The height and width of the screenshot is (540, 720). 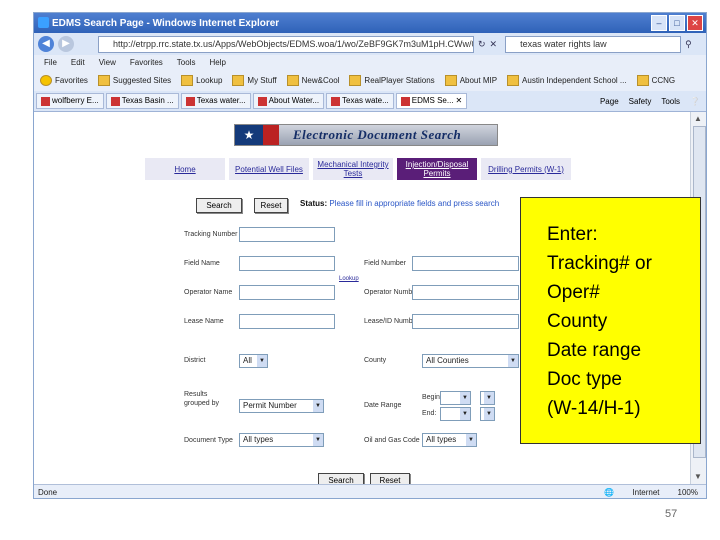 What do you see at coordinates (470, 80) in the screenshot?
I see `favorite-link: About MIP` at bounding box center [470, 80].